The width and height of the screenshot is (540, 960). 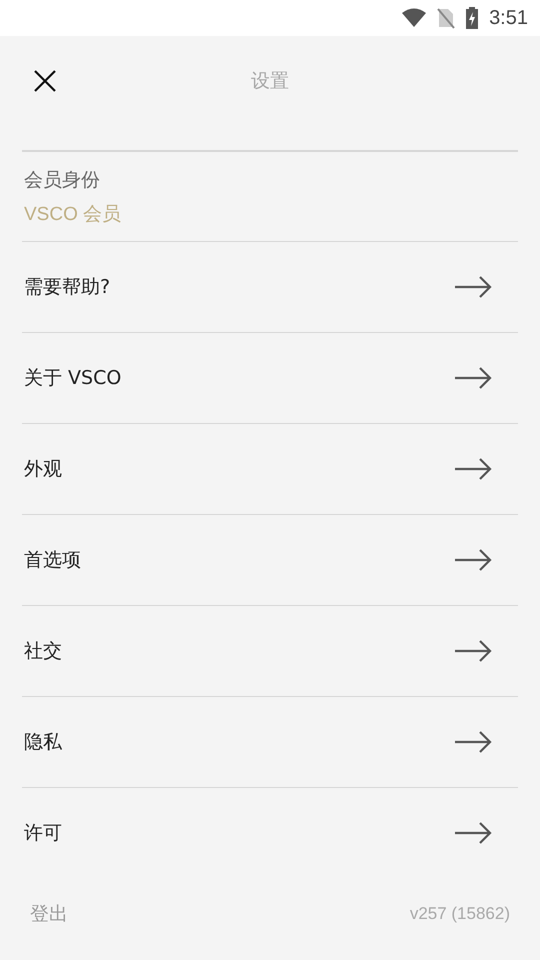 I want to click on battery-icon, so click(x=472, y=18).